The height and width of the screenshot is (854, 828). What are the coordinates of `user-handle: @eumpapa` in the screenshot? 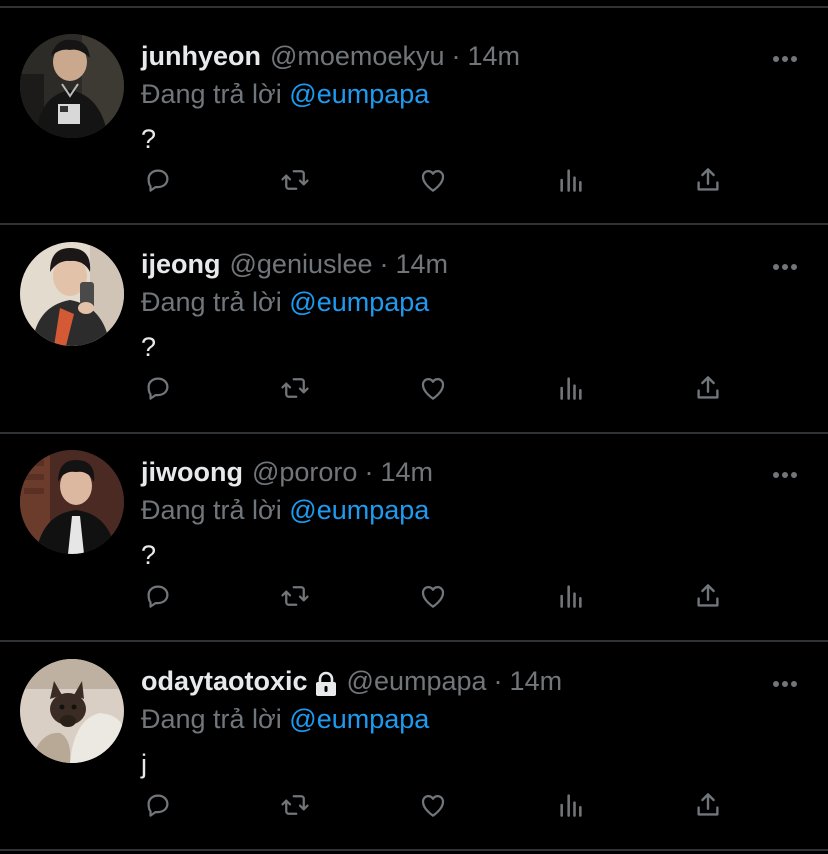 It's located at (417, 681).